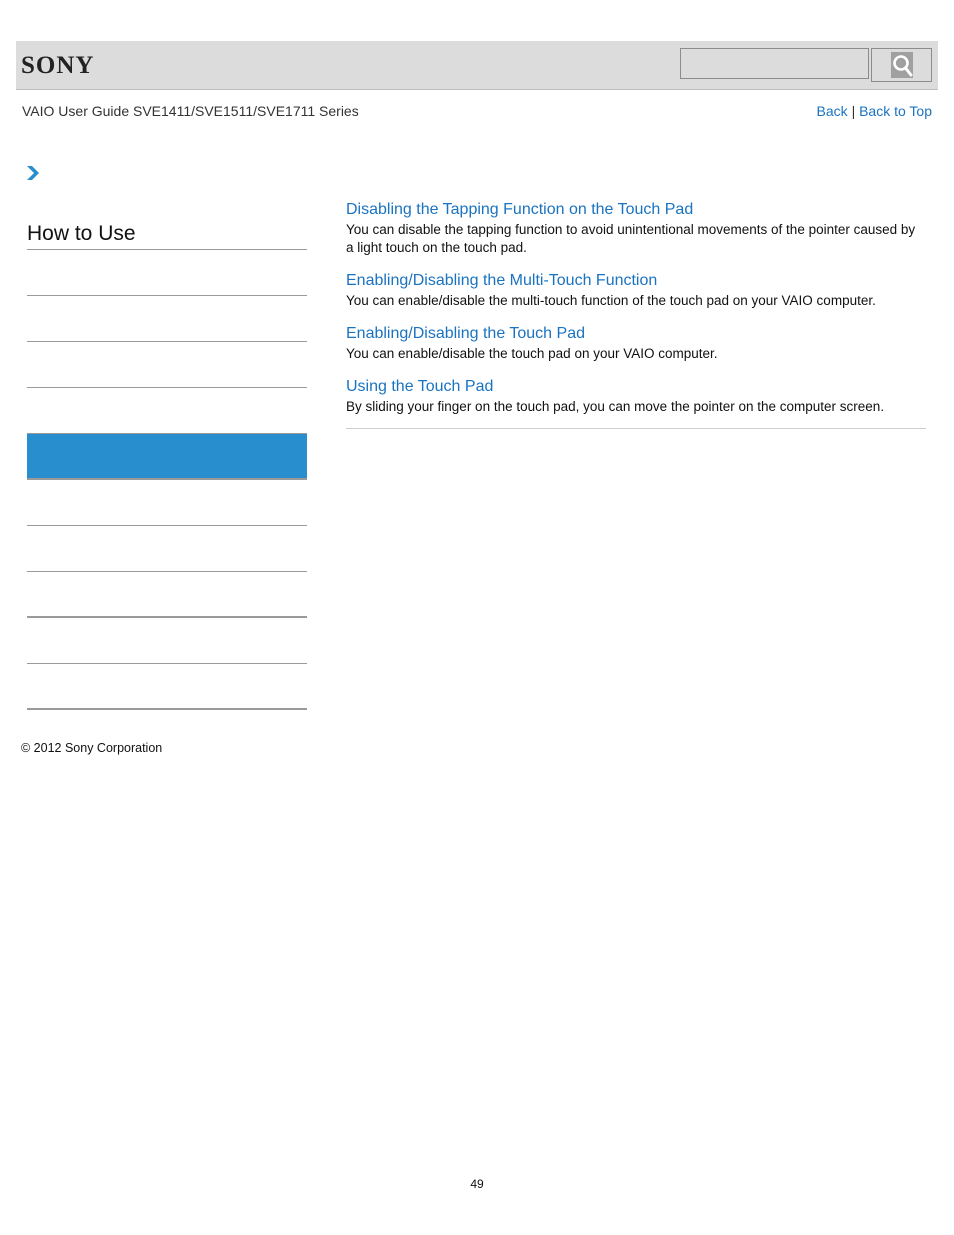 This screenshot has width=954, height=1235. What do you see at coordinates (636, 333) in the screenshot?
I see `topic-link: Enabling/Disabling the Touch Pad` at bounding box center [636, 333].